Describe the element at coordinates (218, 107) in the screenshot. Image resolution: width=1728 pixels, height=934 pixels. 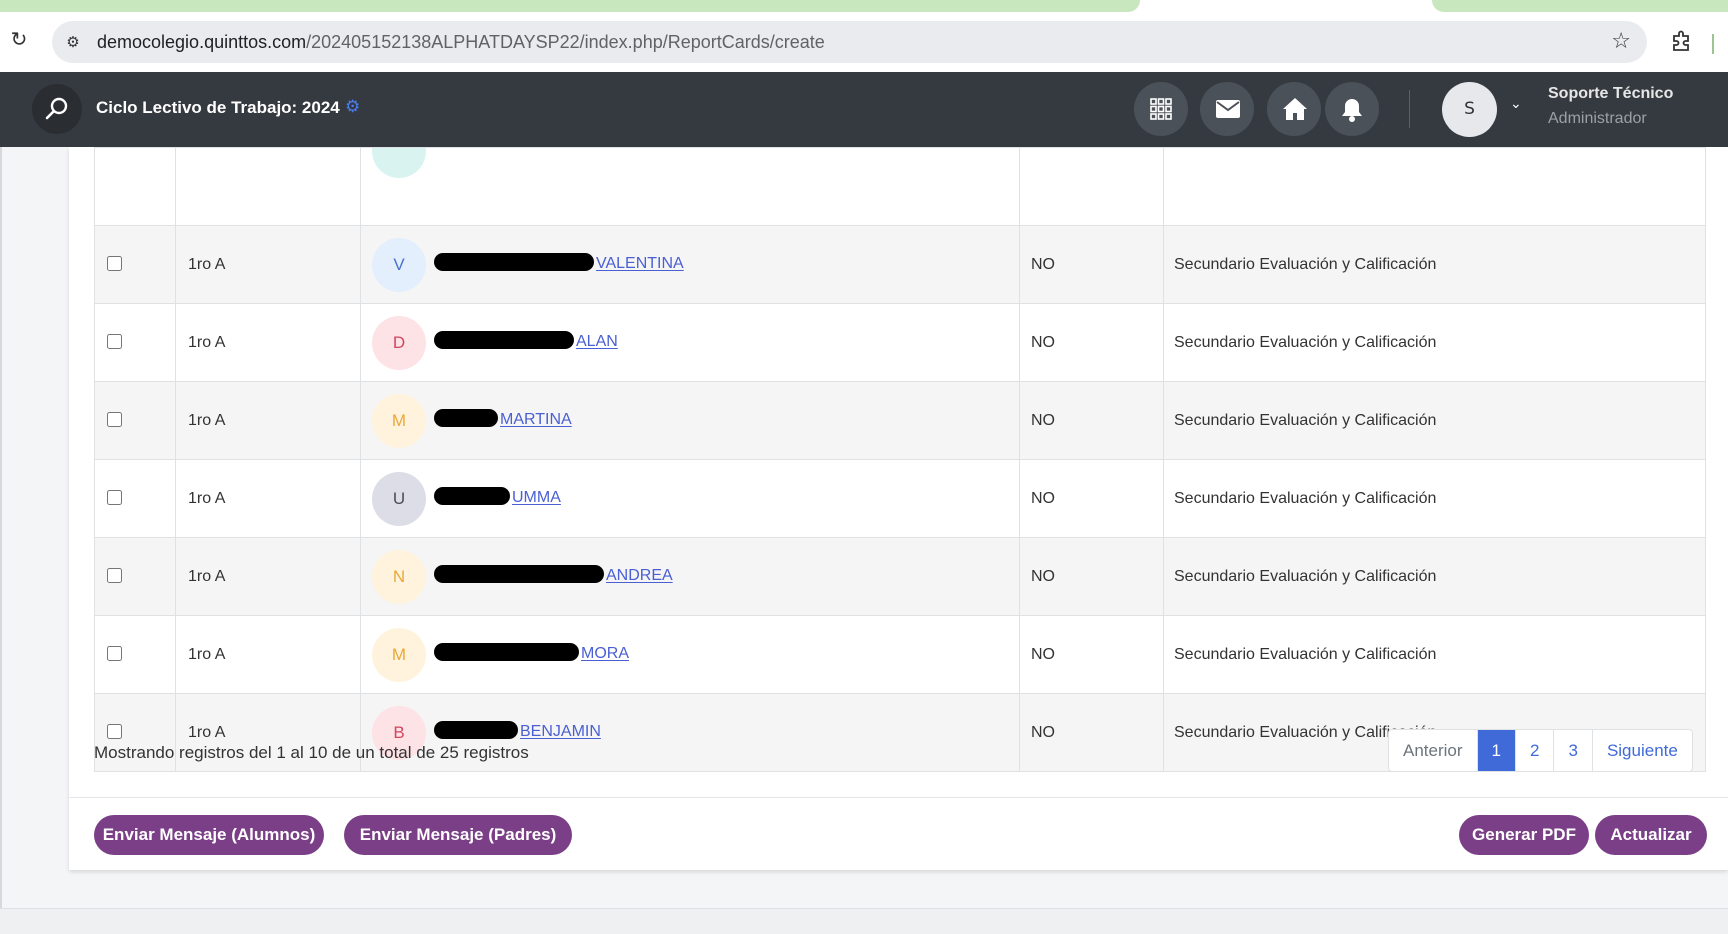
I see `page-title: Ciclo Lectivo de Trabajo: 2024` at that location.